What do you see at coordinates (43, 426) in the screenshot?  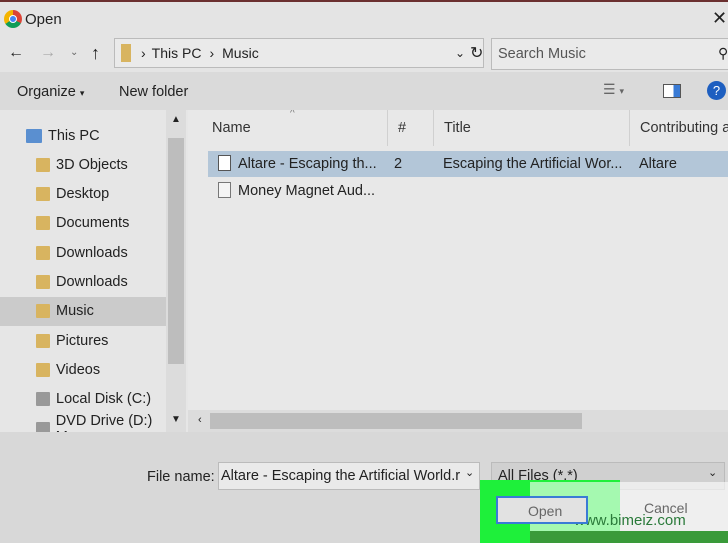 I see `dvd-icon` at bounding box center [43, 426].